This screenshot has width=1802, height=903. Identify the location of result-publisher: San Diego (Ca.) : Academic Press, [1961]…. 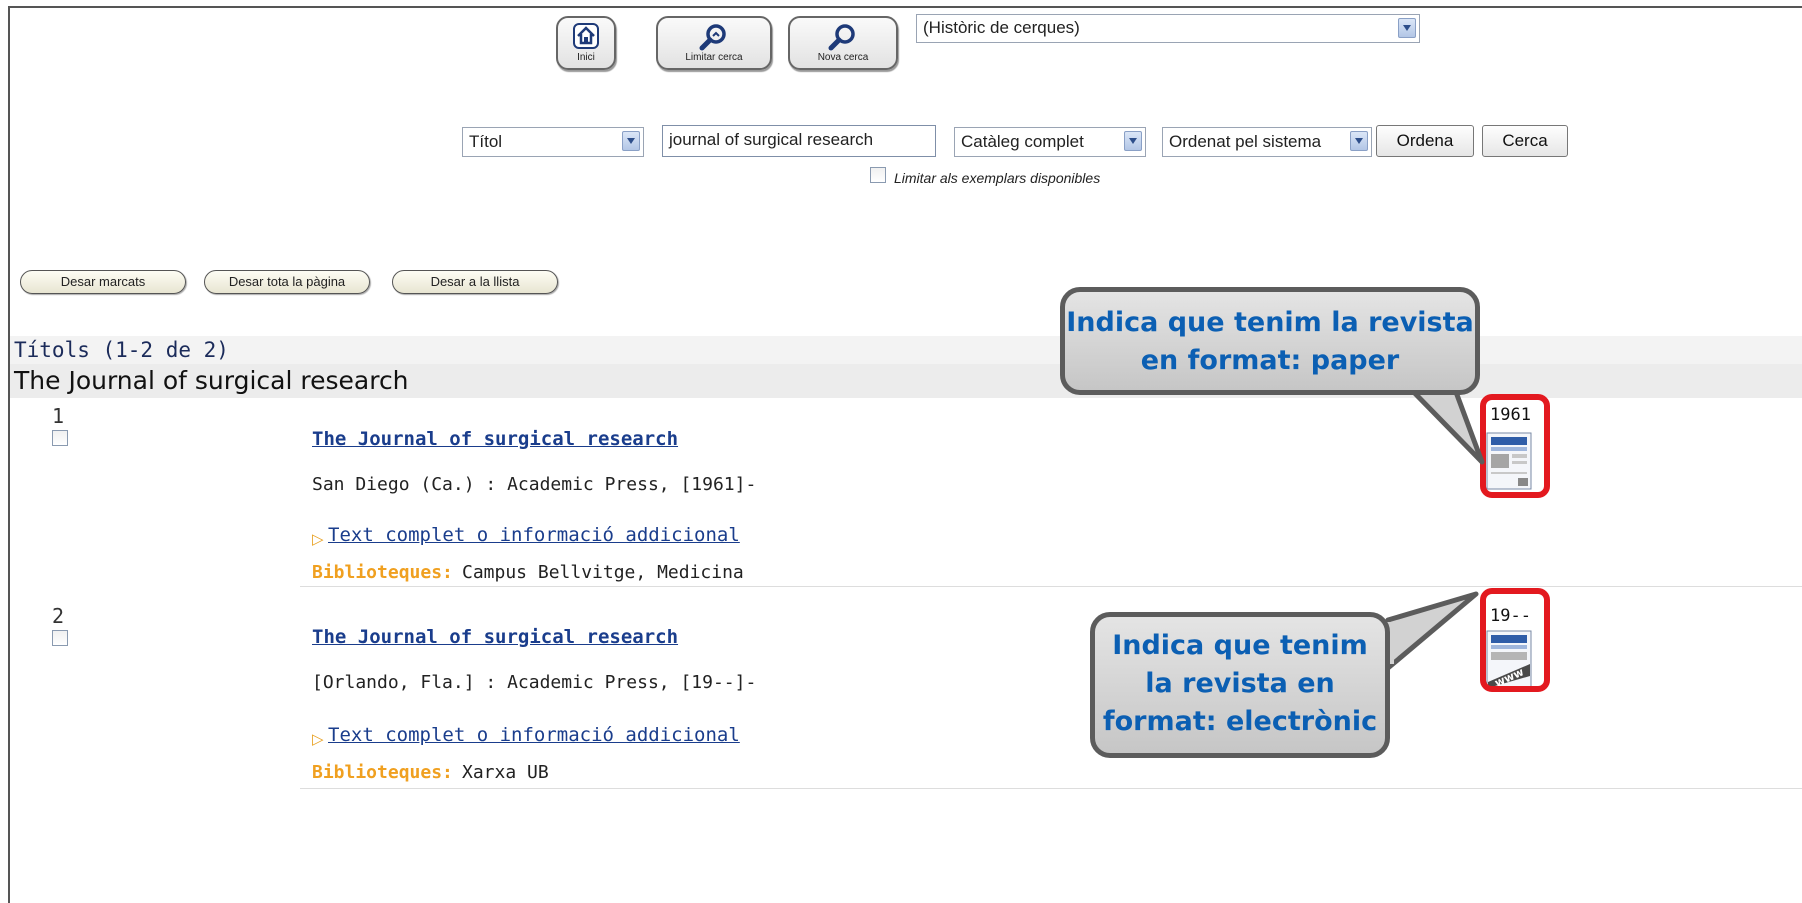
(534, 484).